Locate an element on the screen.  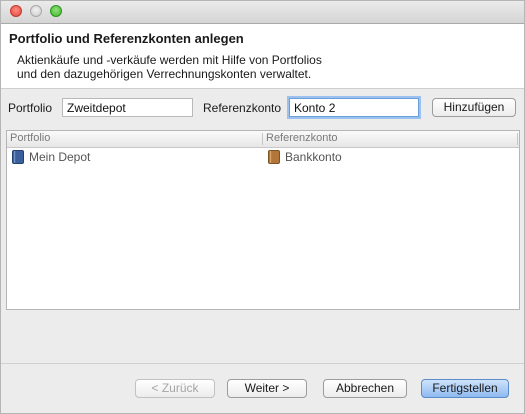
add-button: Hinzufügen is located at coordinates (474, 107).